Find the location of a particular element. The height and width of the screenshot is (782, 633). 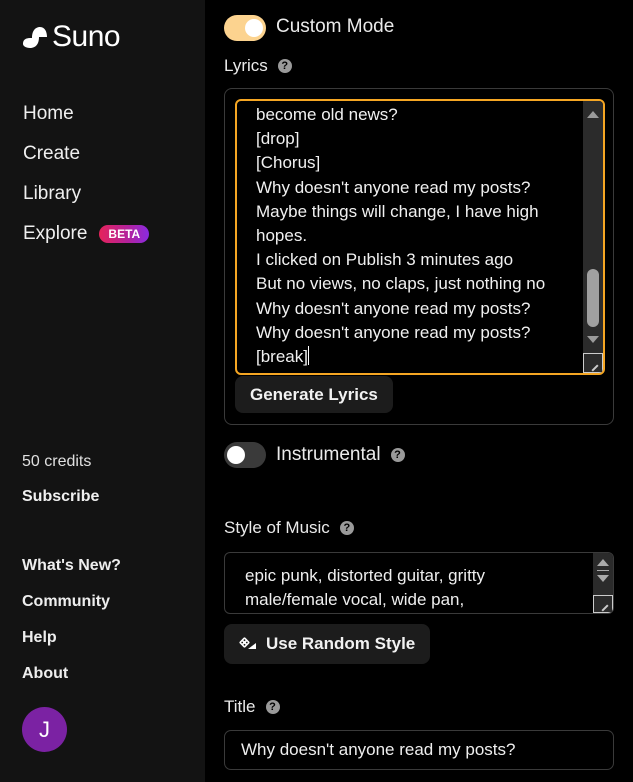

help-link: Help is located at coordinates (71, 645).